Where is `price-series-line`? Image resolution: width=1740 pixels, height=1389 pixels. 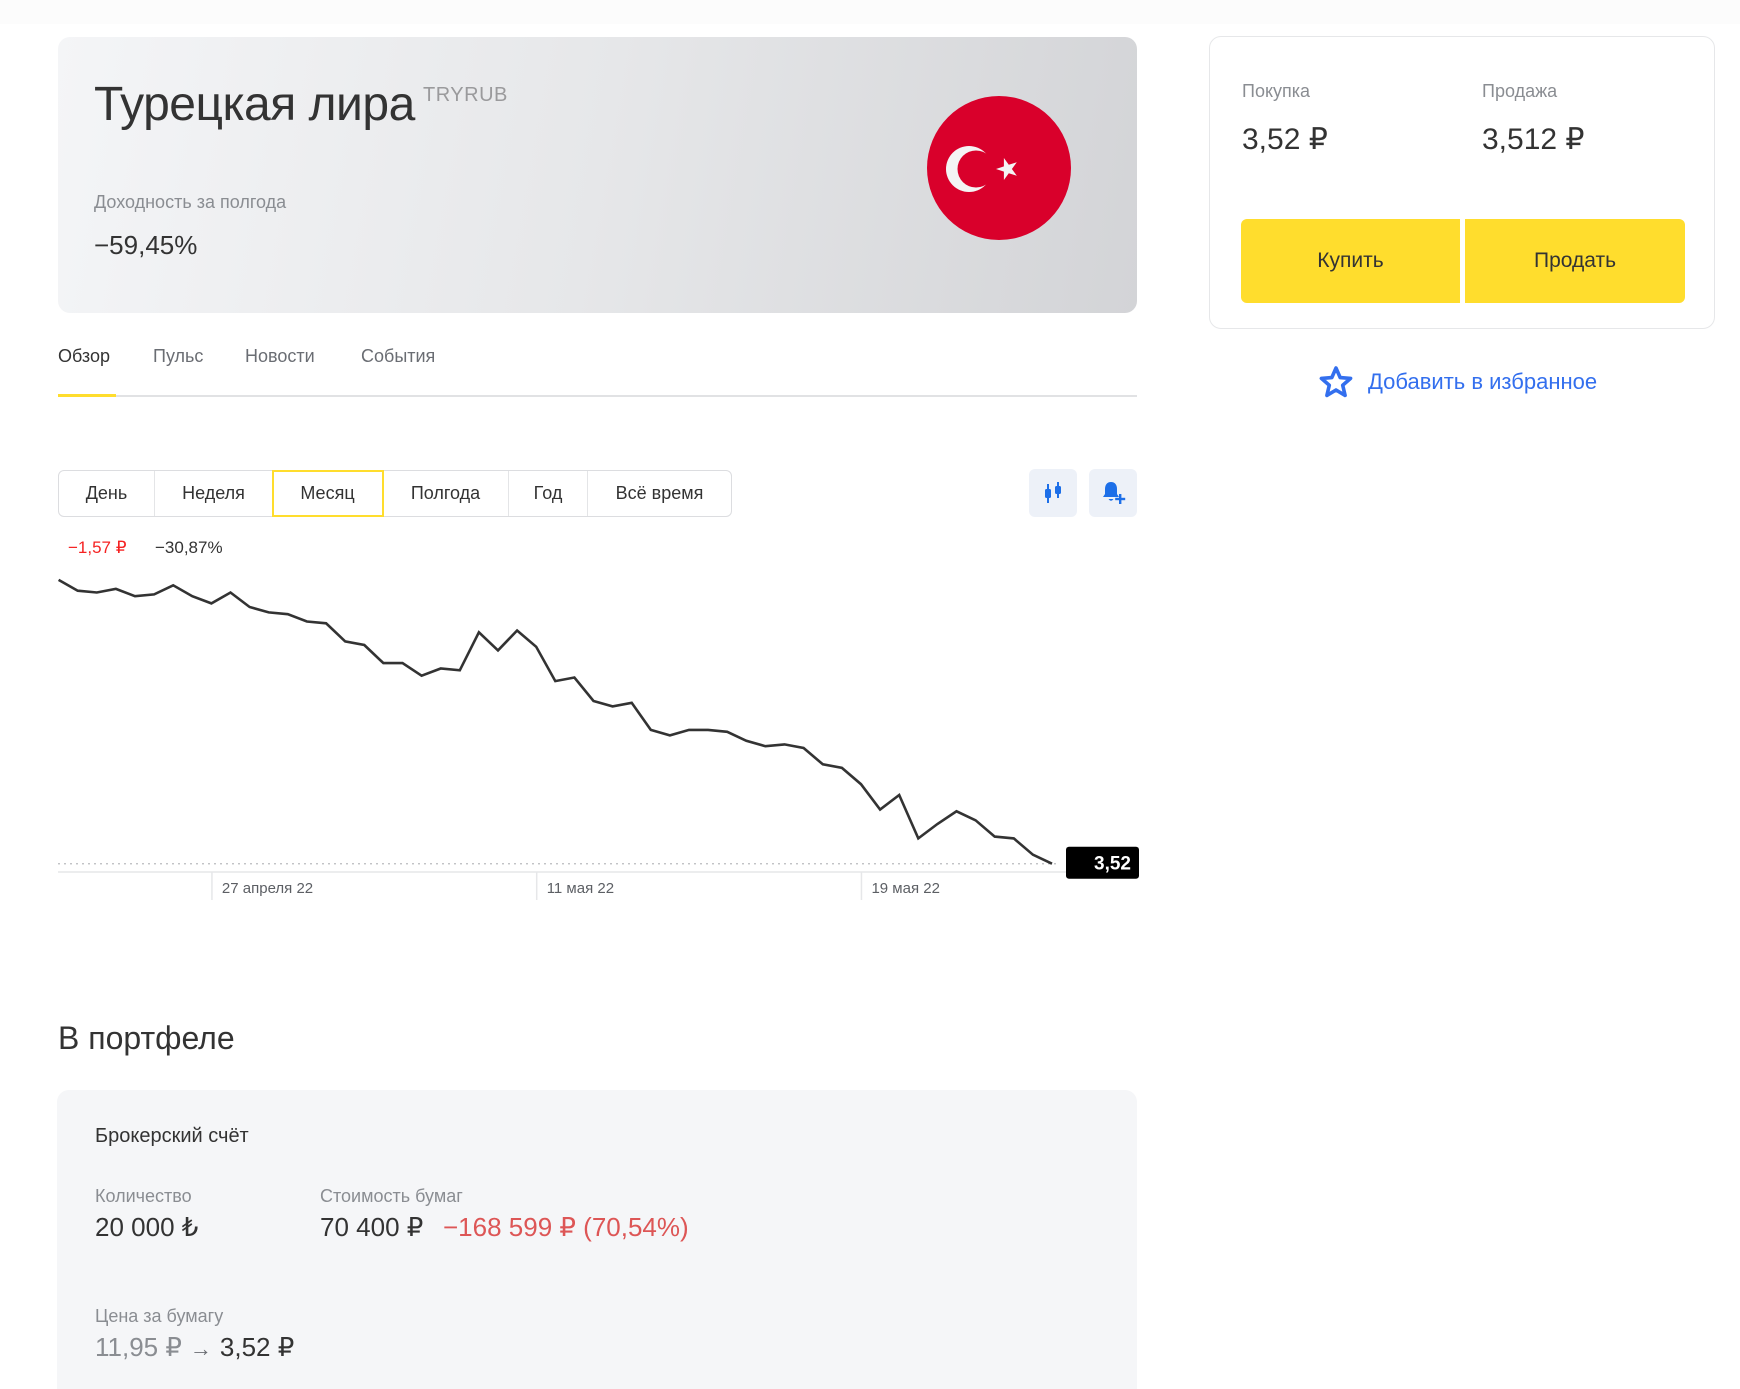 price-series-line is located at coordinates (555, 721).